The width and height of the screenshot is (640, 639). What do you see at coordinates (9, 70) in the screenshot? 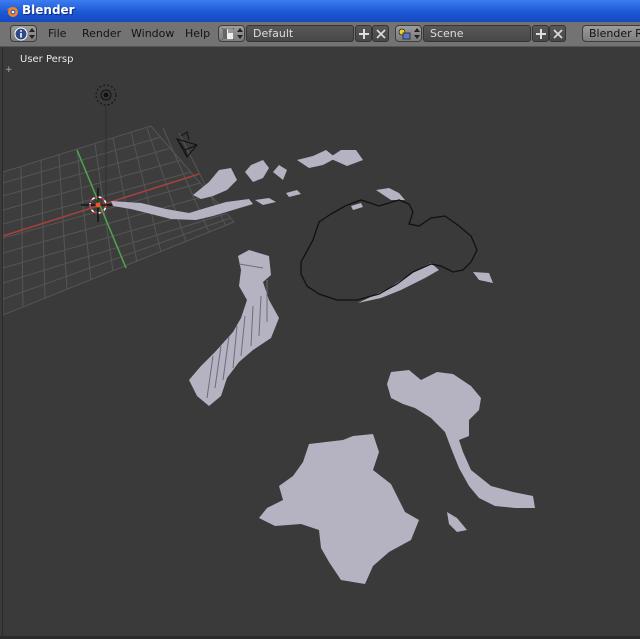
I see `region-expand-icon: +` at bounding box center [9, 70].